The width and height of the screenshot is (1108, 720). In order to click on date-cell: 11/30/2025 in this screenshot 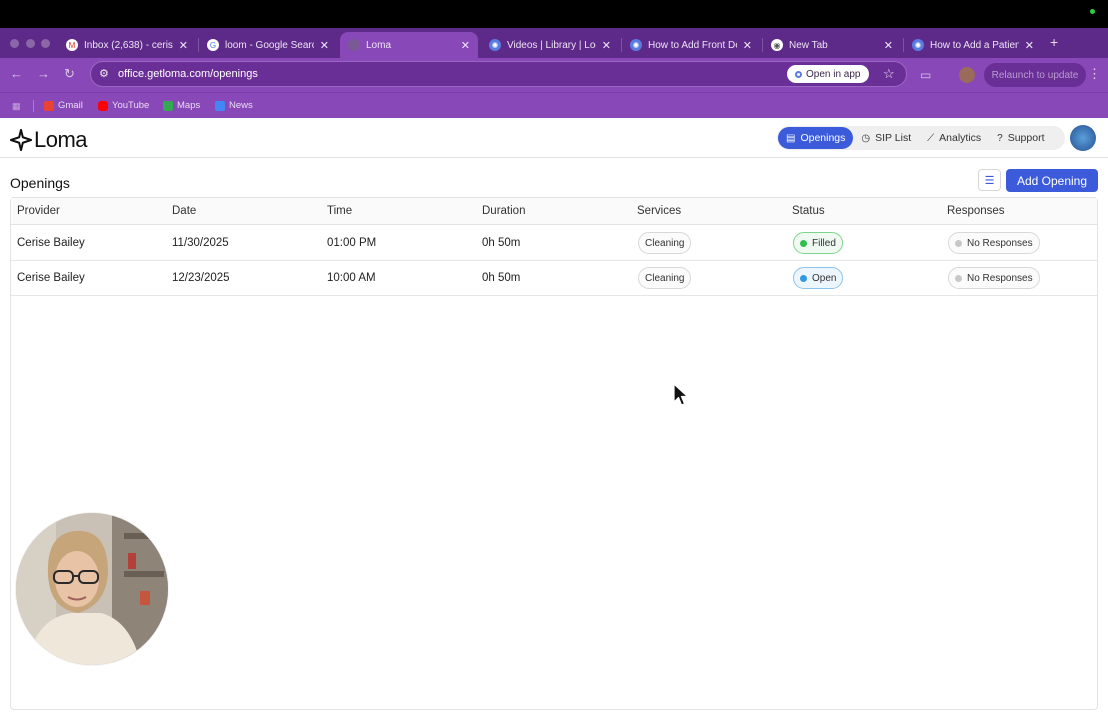, I will do `click(200, 243)`.